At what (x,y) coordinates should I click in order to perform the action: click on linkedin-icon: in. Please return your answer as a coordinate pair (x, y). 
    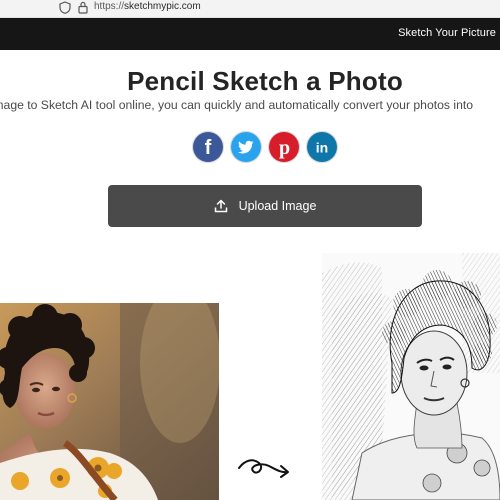
    Looking at the image, I should click on (322, 147).